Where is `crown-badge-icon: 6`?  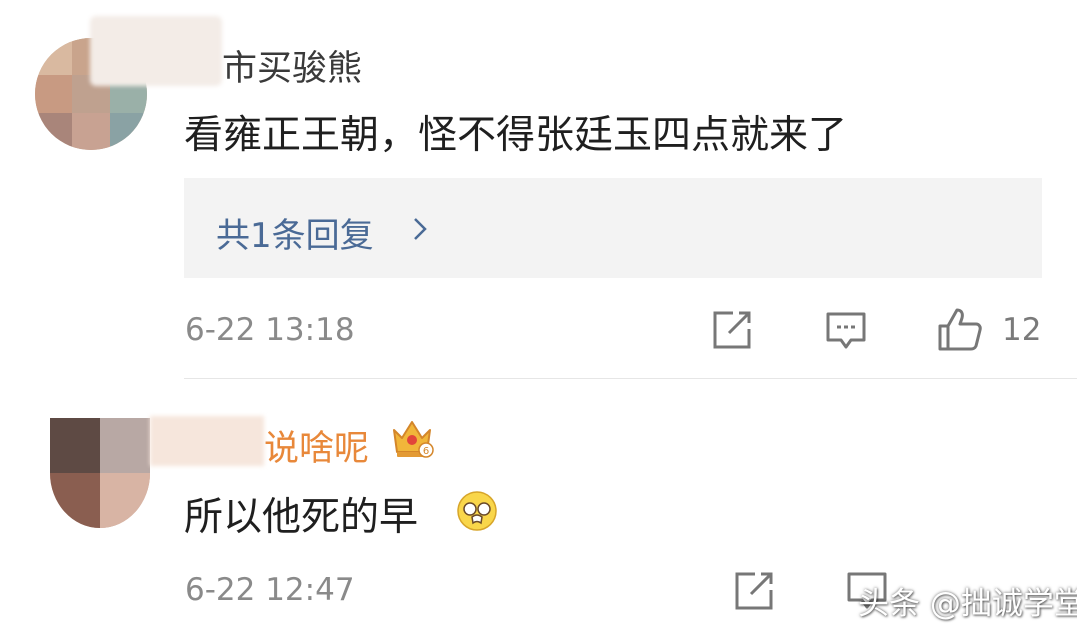 crown-badge-icon: 6 is located at coordinates (413, 439).